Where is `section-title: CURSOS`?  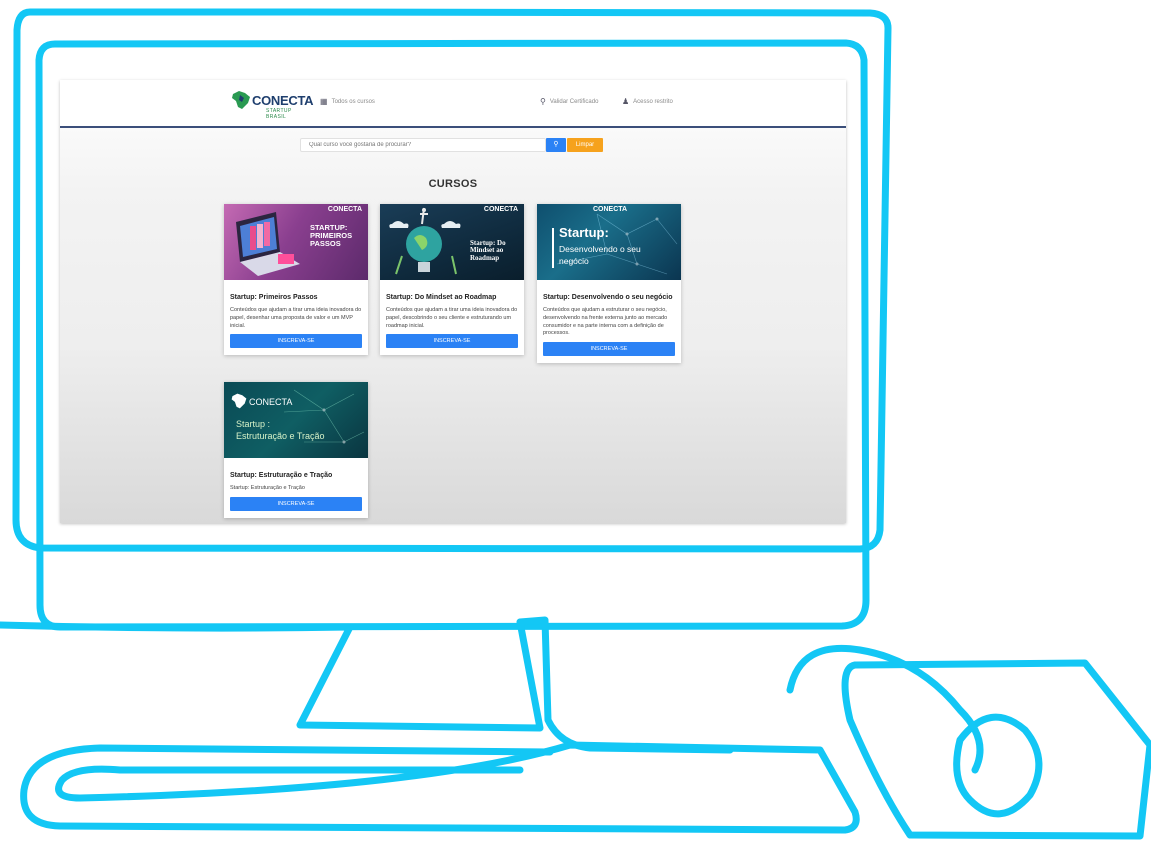 section-title: CURSOS is located at coordinates (453, 184).